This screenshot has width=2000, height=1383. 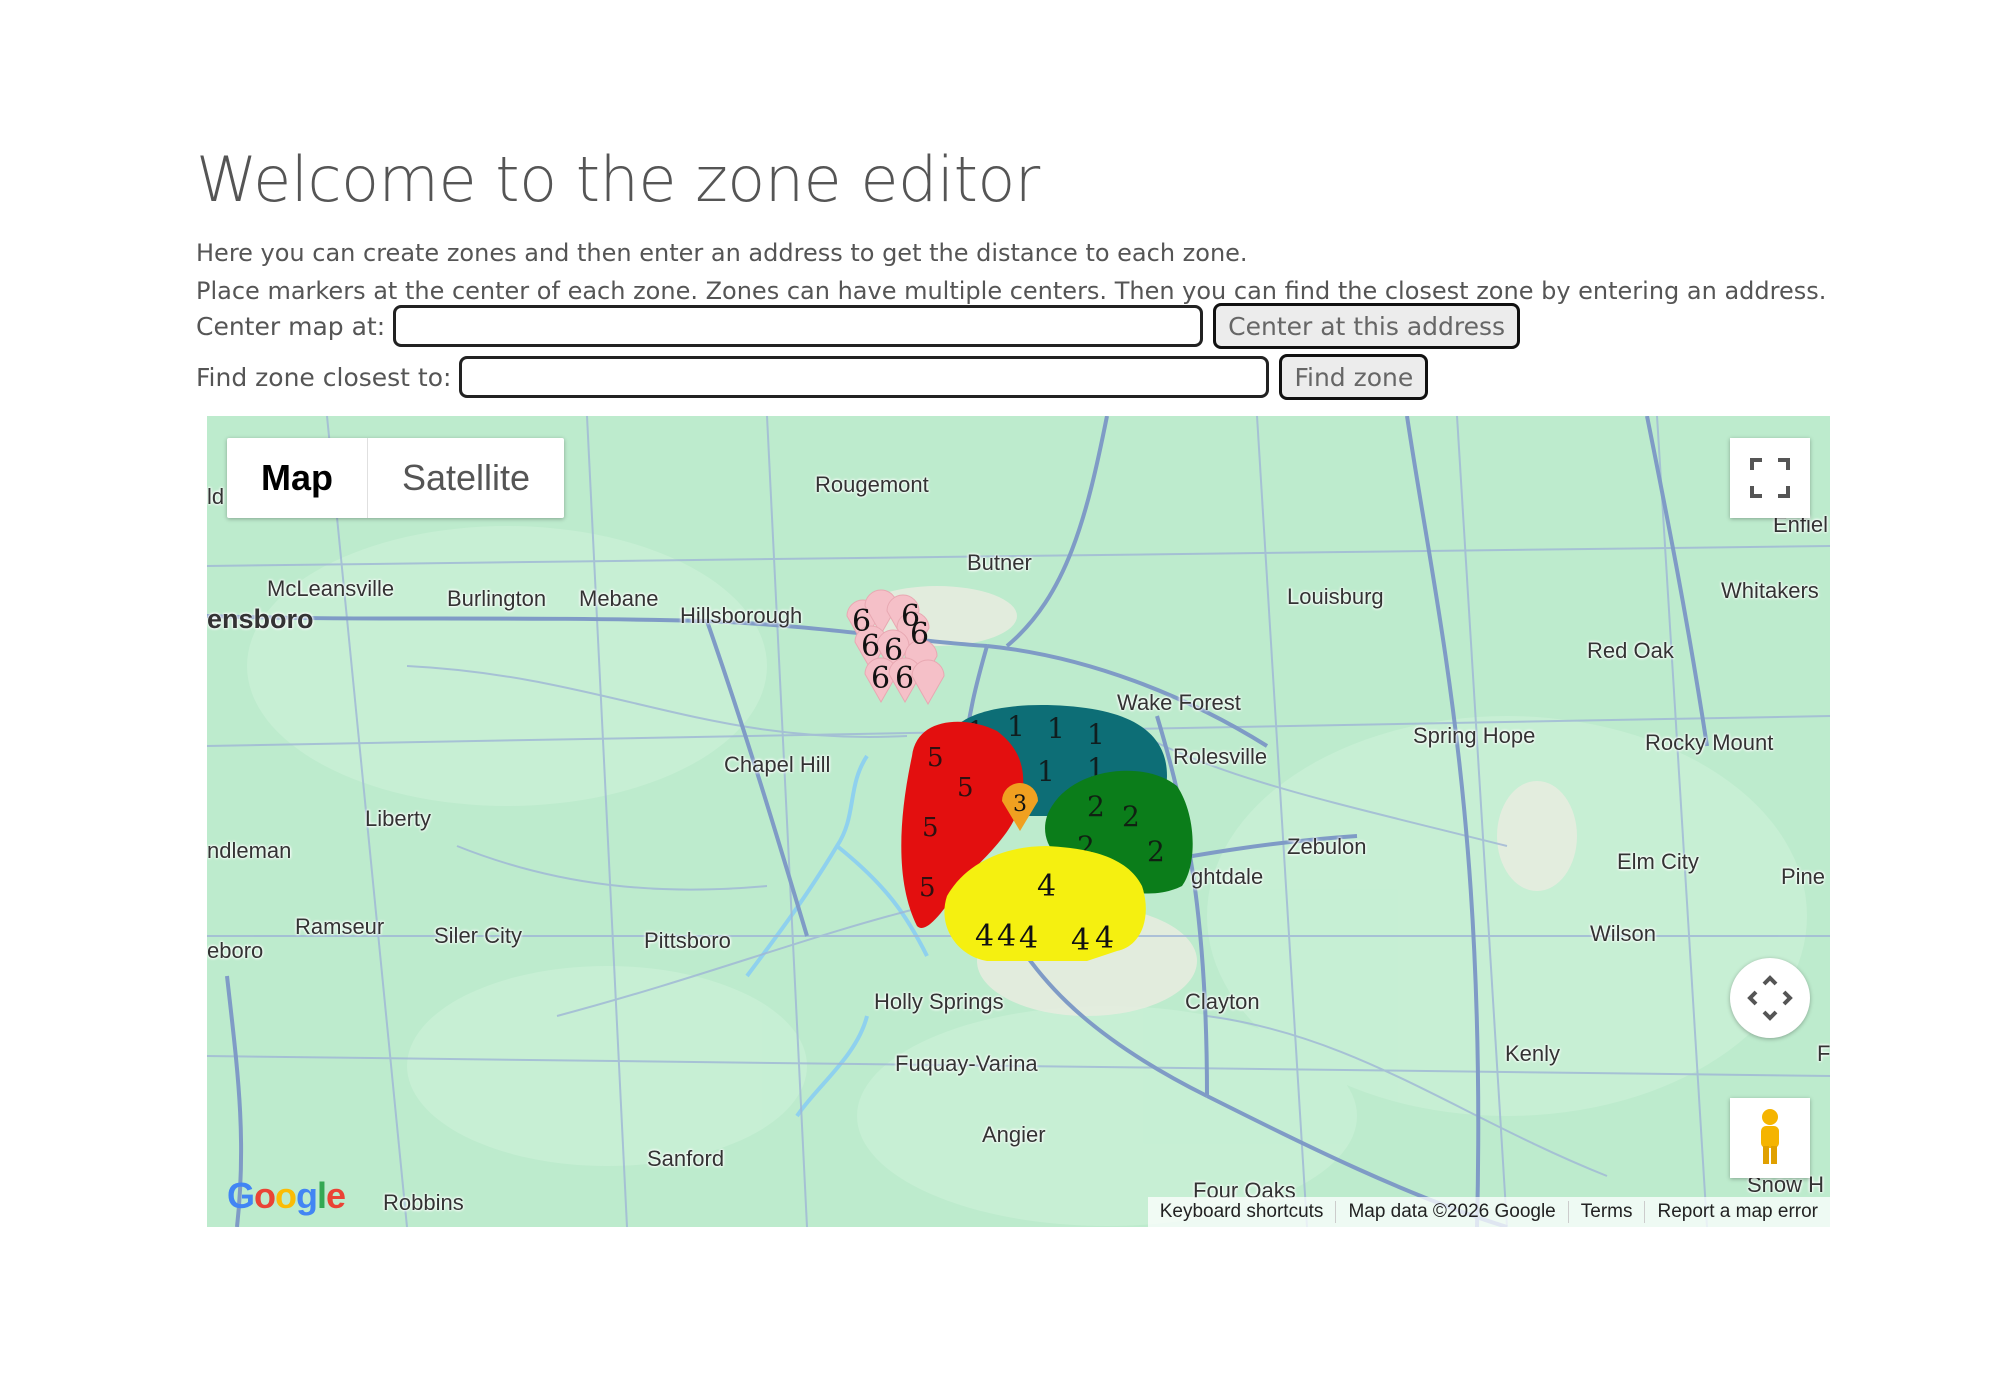 What do you see at coordinates (286, 1195) in the screenshot?
I see `google-logo: Google` at bounding box center [286, 1195].